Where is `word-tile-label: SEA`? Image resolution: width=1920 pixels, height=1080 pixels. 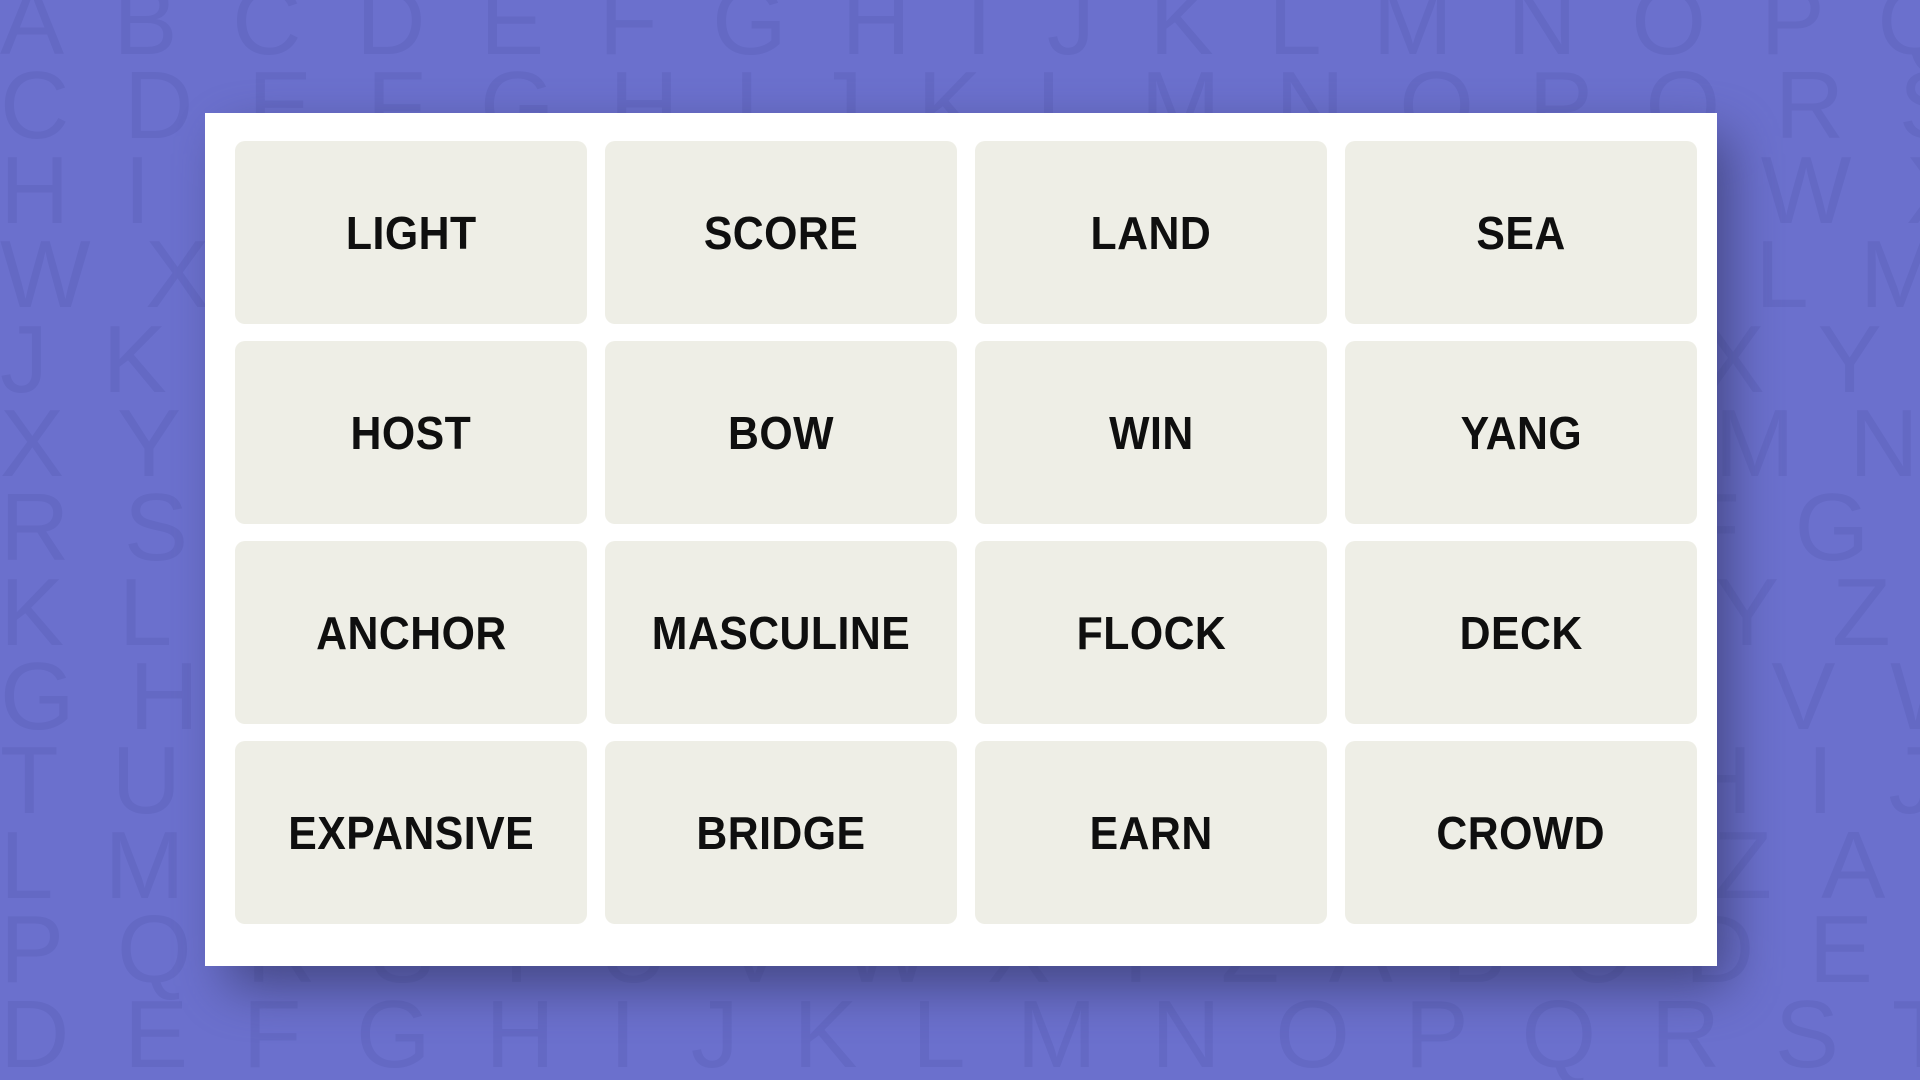
word-tile-label: SEA is located at coordinates (1521, 232).